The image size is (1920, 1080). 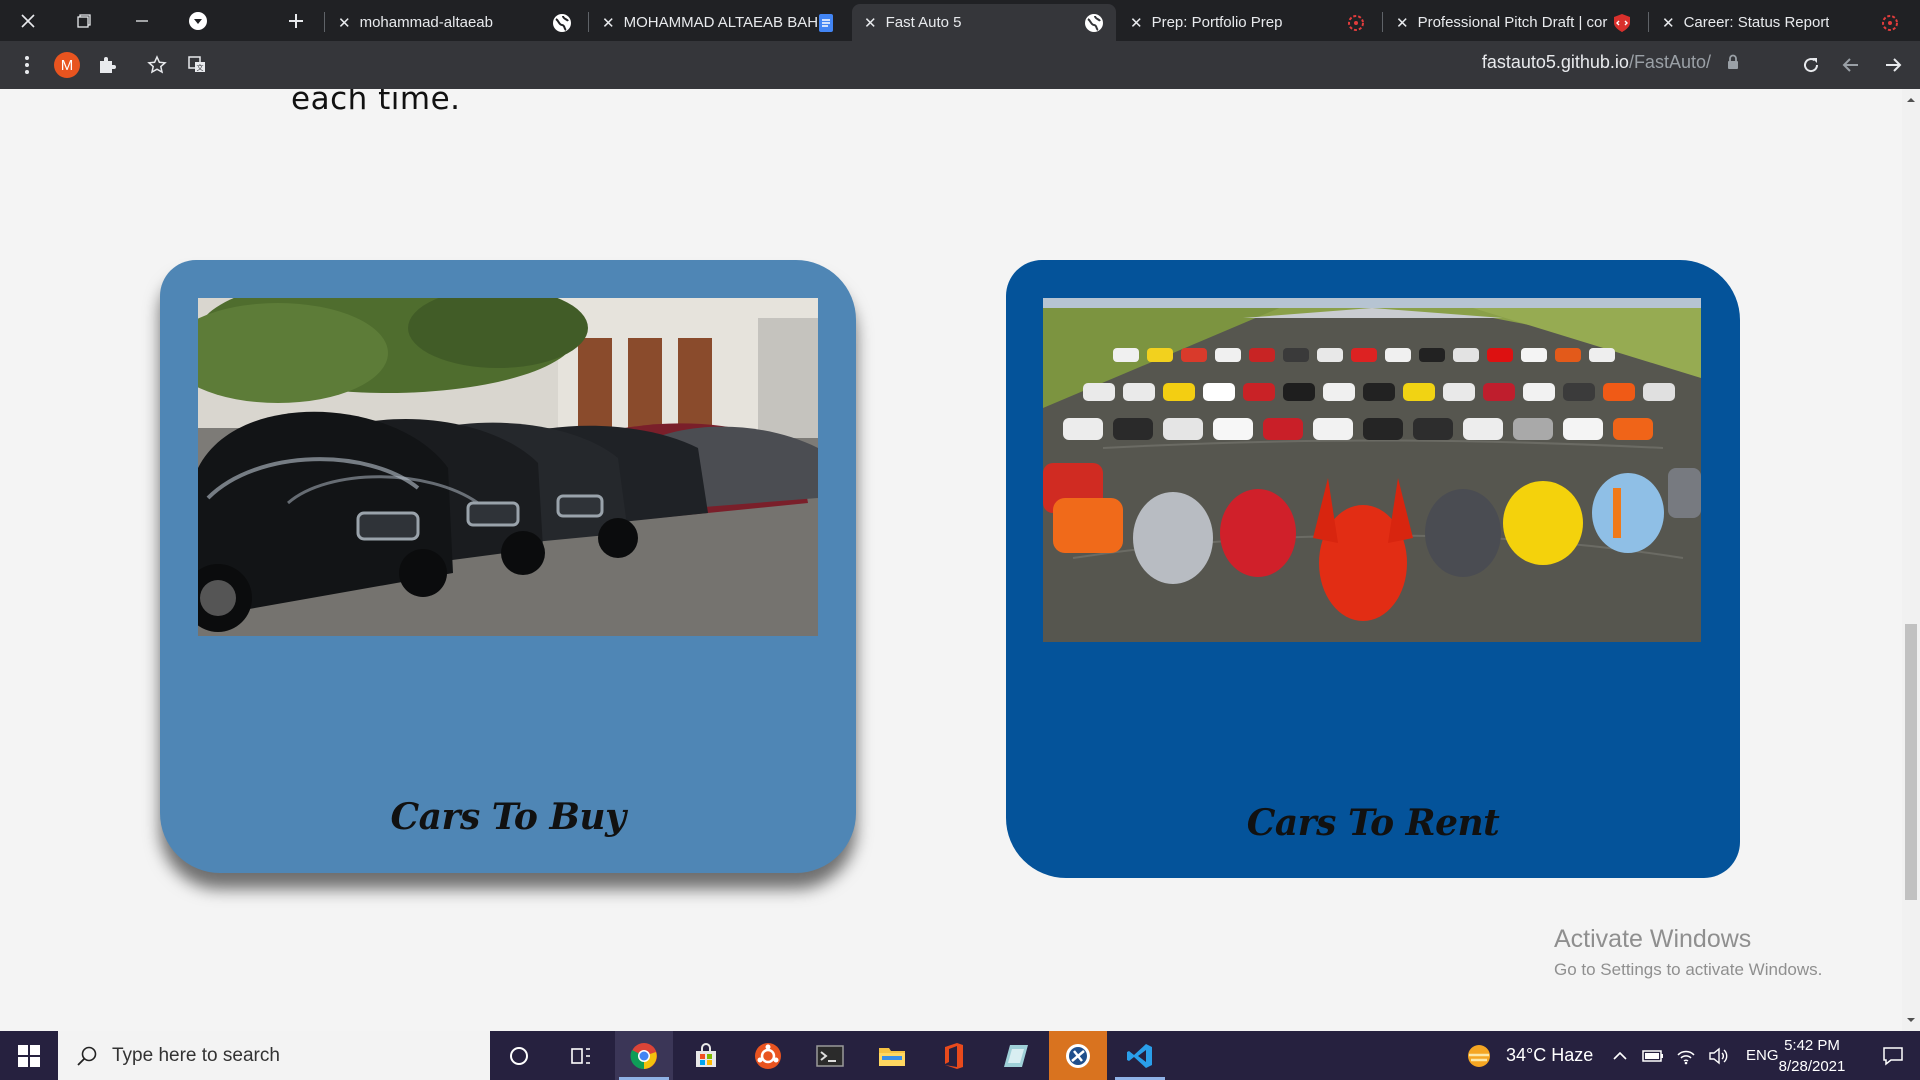 I want to click on system-tray: ENG, so click(x=1695, y=1055).